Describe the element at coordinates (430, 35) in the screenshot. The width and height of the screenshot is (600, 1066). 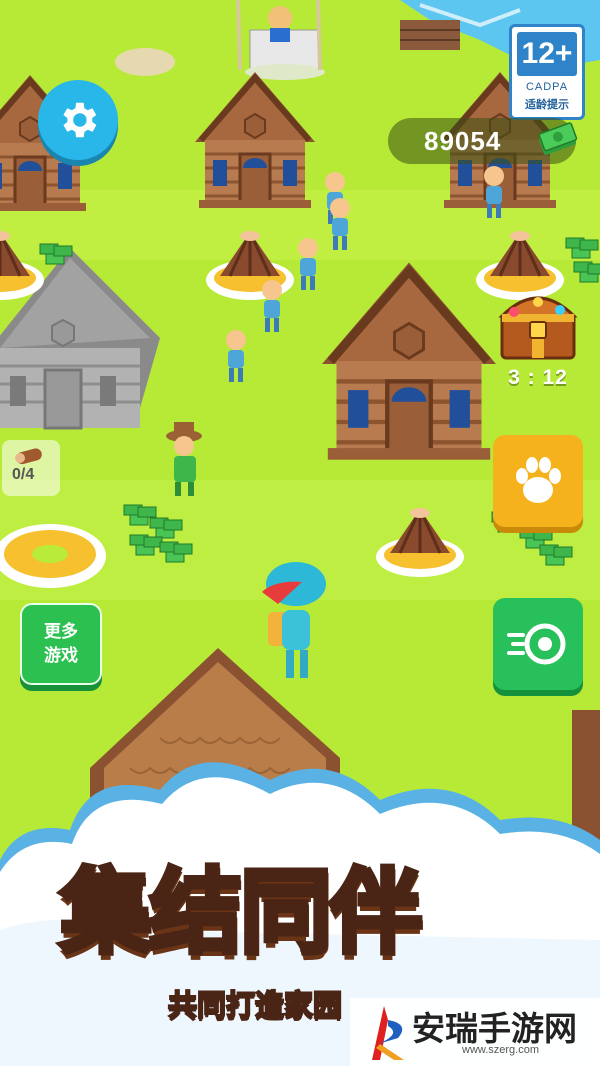
I see `dock` at that location.